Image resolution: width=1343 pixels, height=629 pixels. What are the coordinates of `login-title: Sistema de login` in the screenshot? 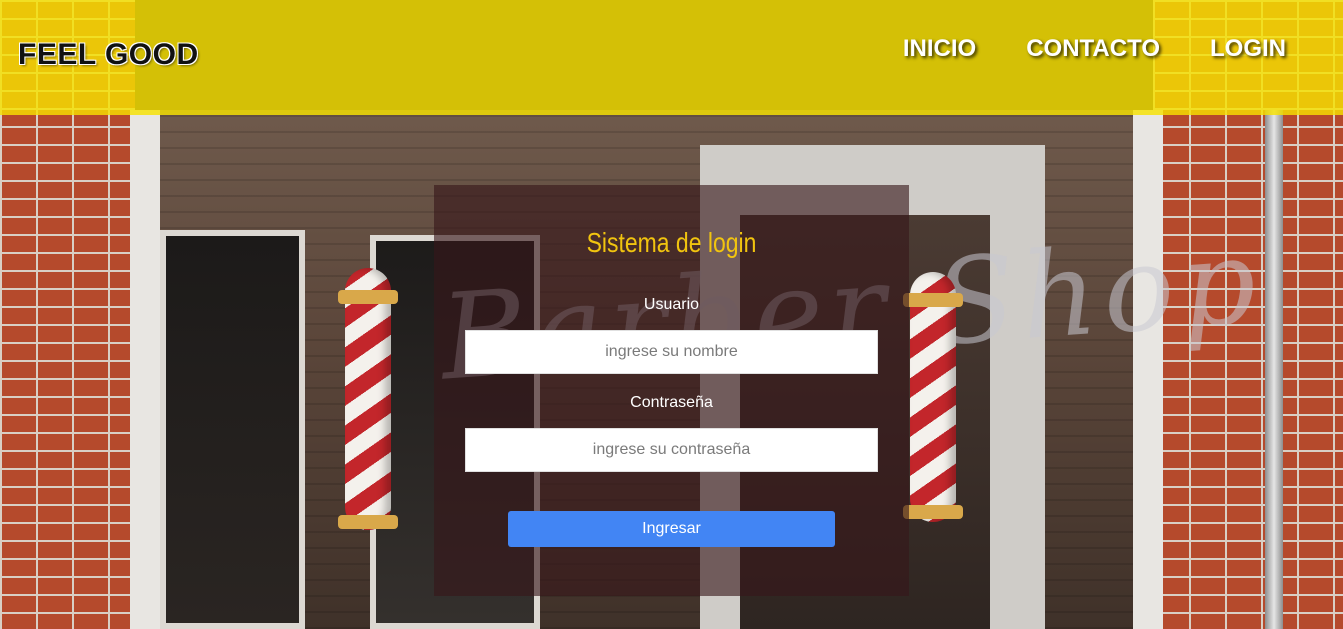 It's located at (671, 242).